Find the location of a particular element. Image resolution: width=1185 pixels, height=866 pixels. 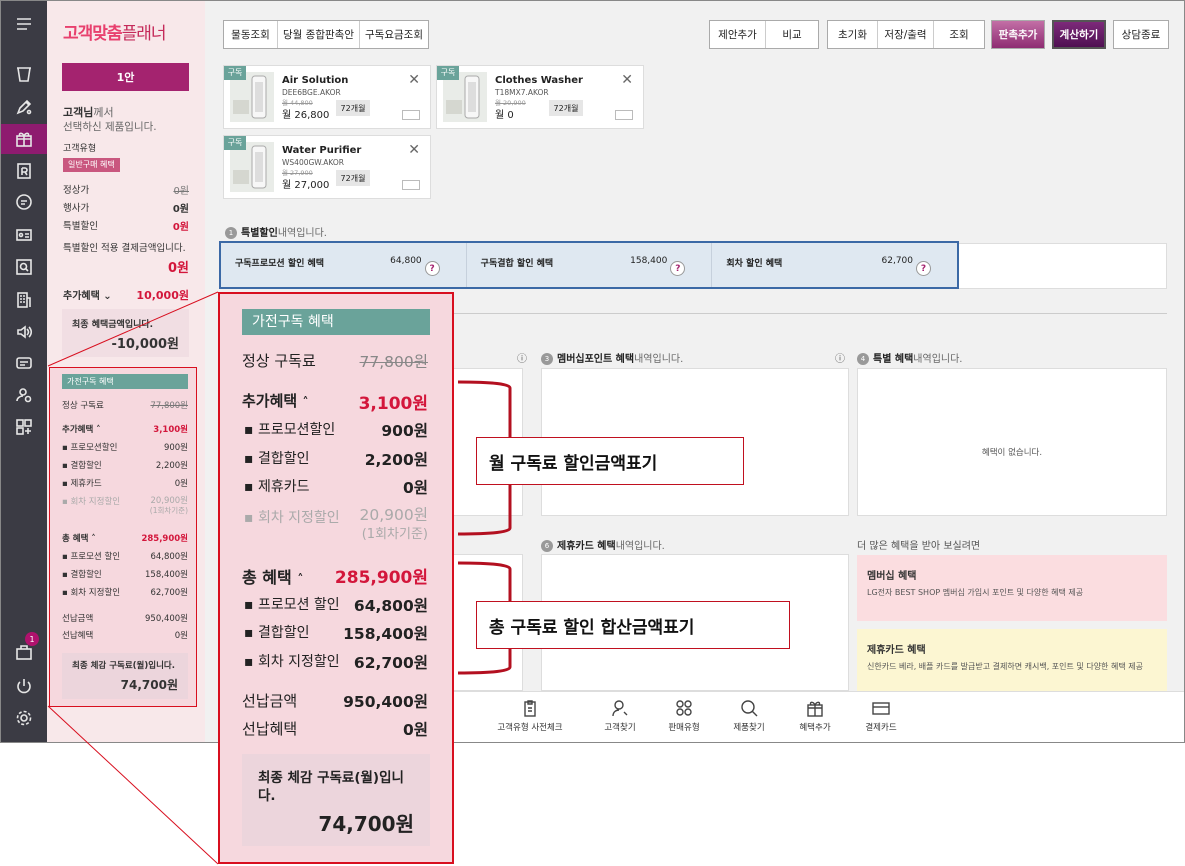

menu-icon is located at coordinates (24, 24).